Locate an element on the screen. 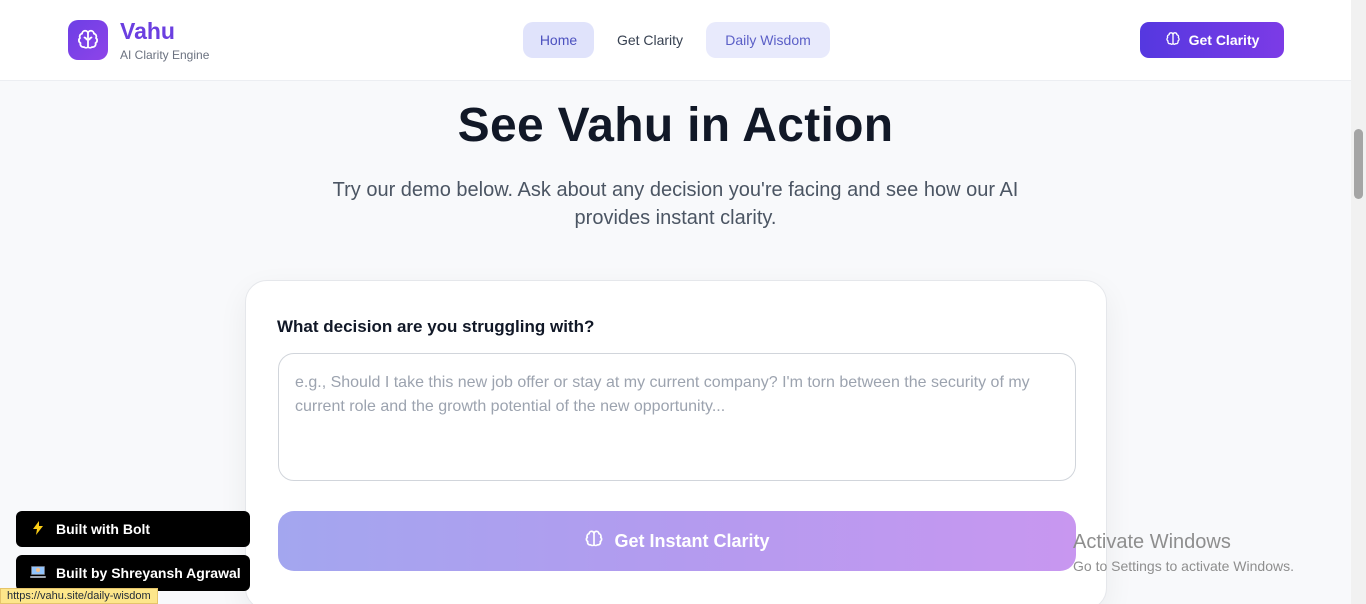 The width and height of the screenshot is (1366, 604). lightning-icon is located at coordinates (38, 529).